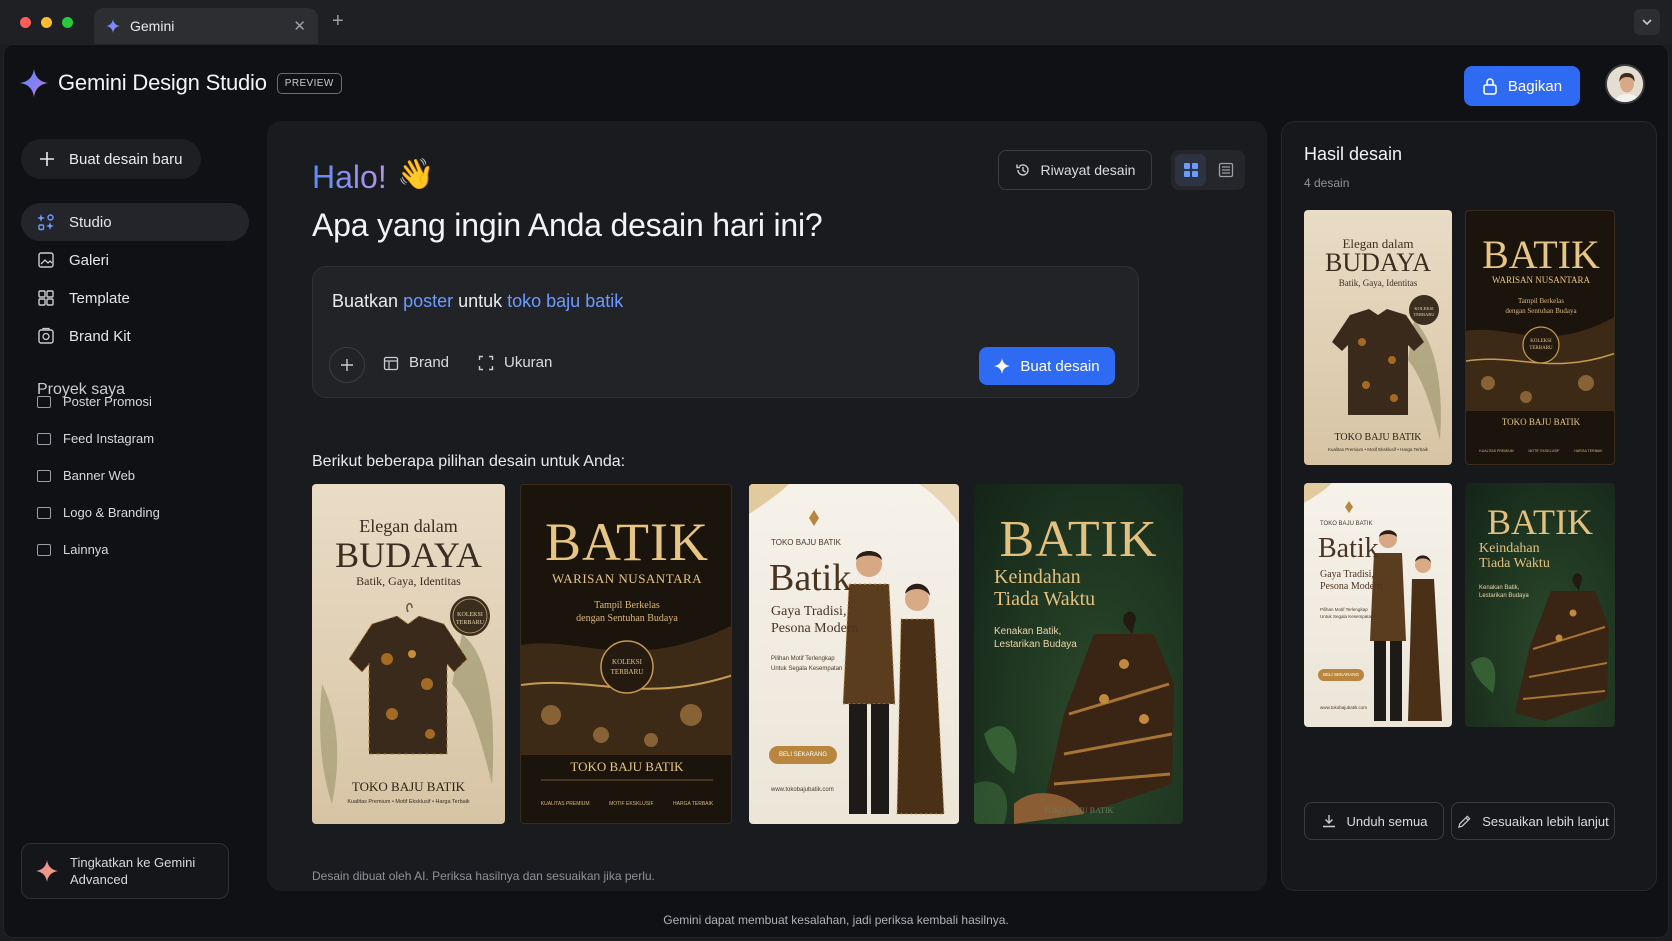 The height and width of the screenshot is (941, 1672). I want to click on window-controls, so click(46, 22).